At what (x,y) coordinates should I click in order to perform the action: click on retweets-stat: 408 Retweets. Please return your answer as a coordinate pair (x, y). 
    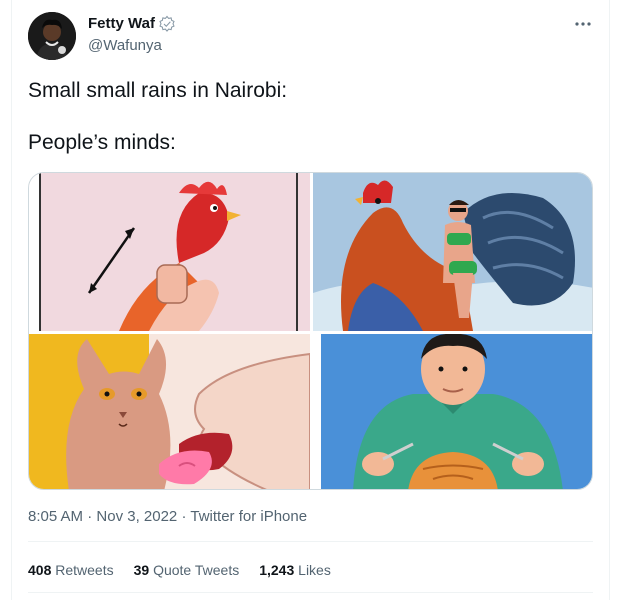
    Looking at the image, I should click on (71, 570).